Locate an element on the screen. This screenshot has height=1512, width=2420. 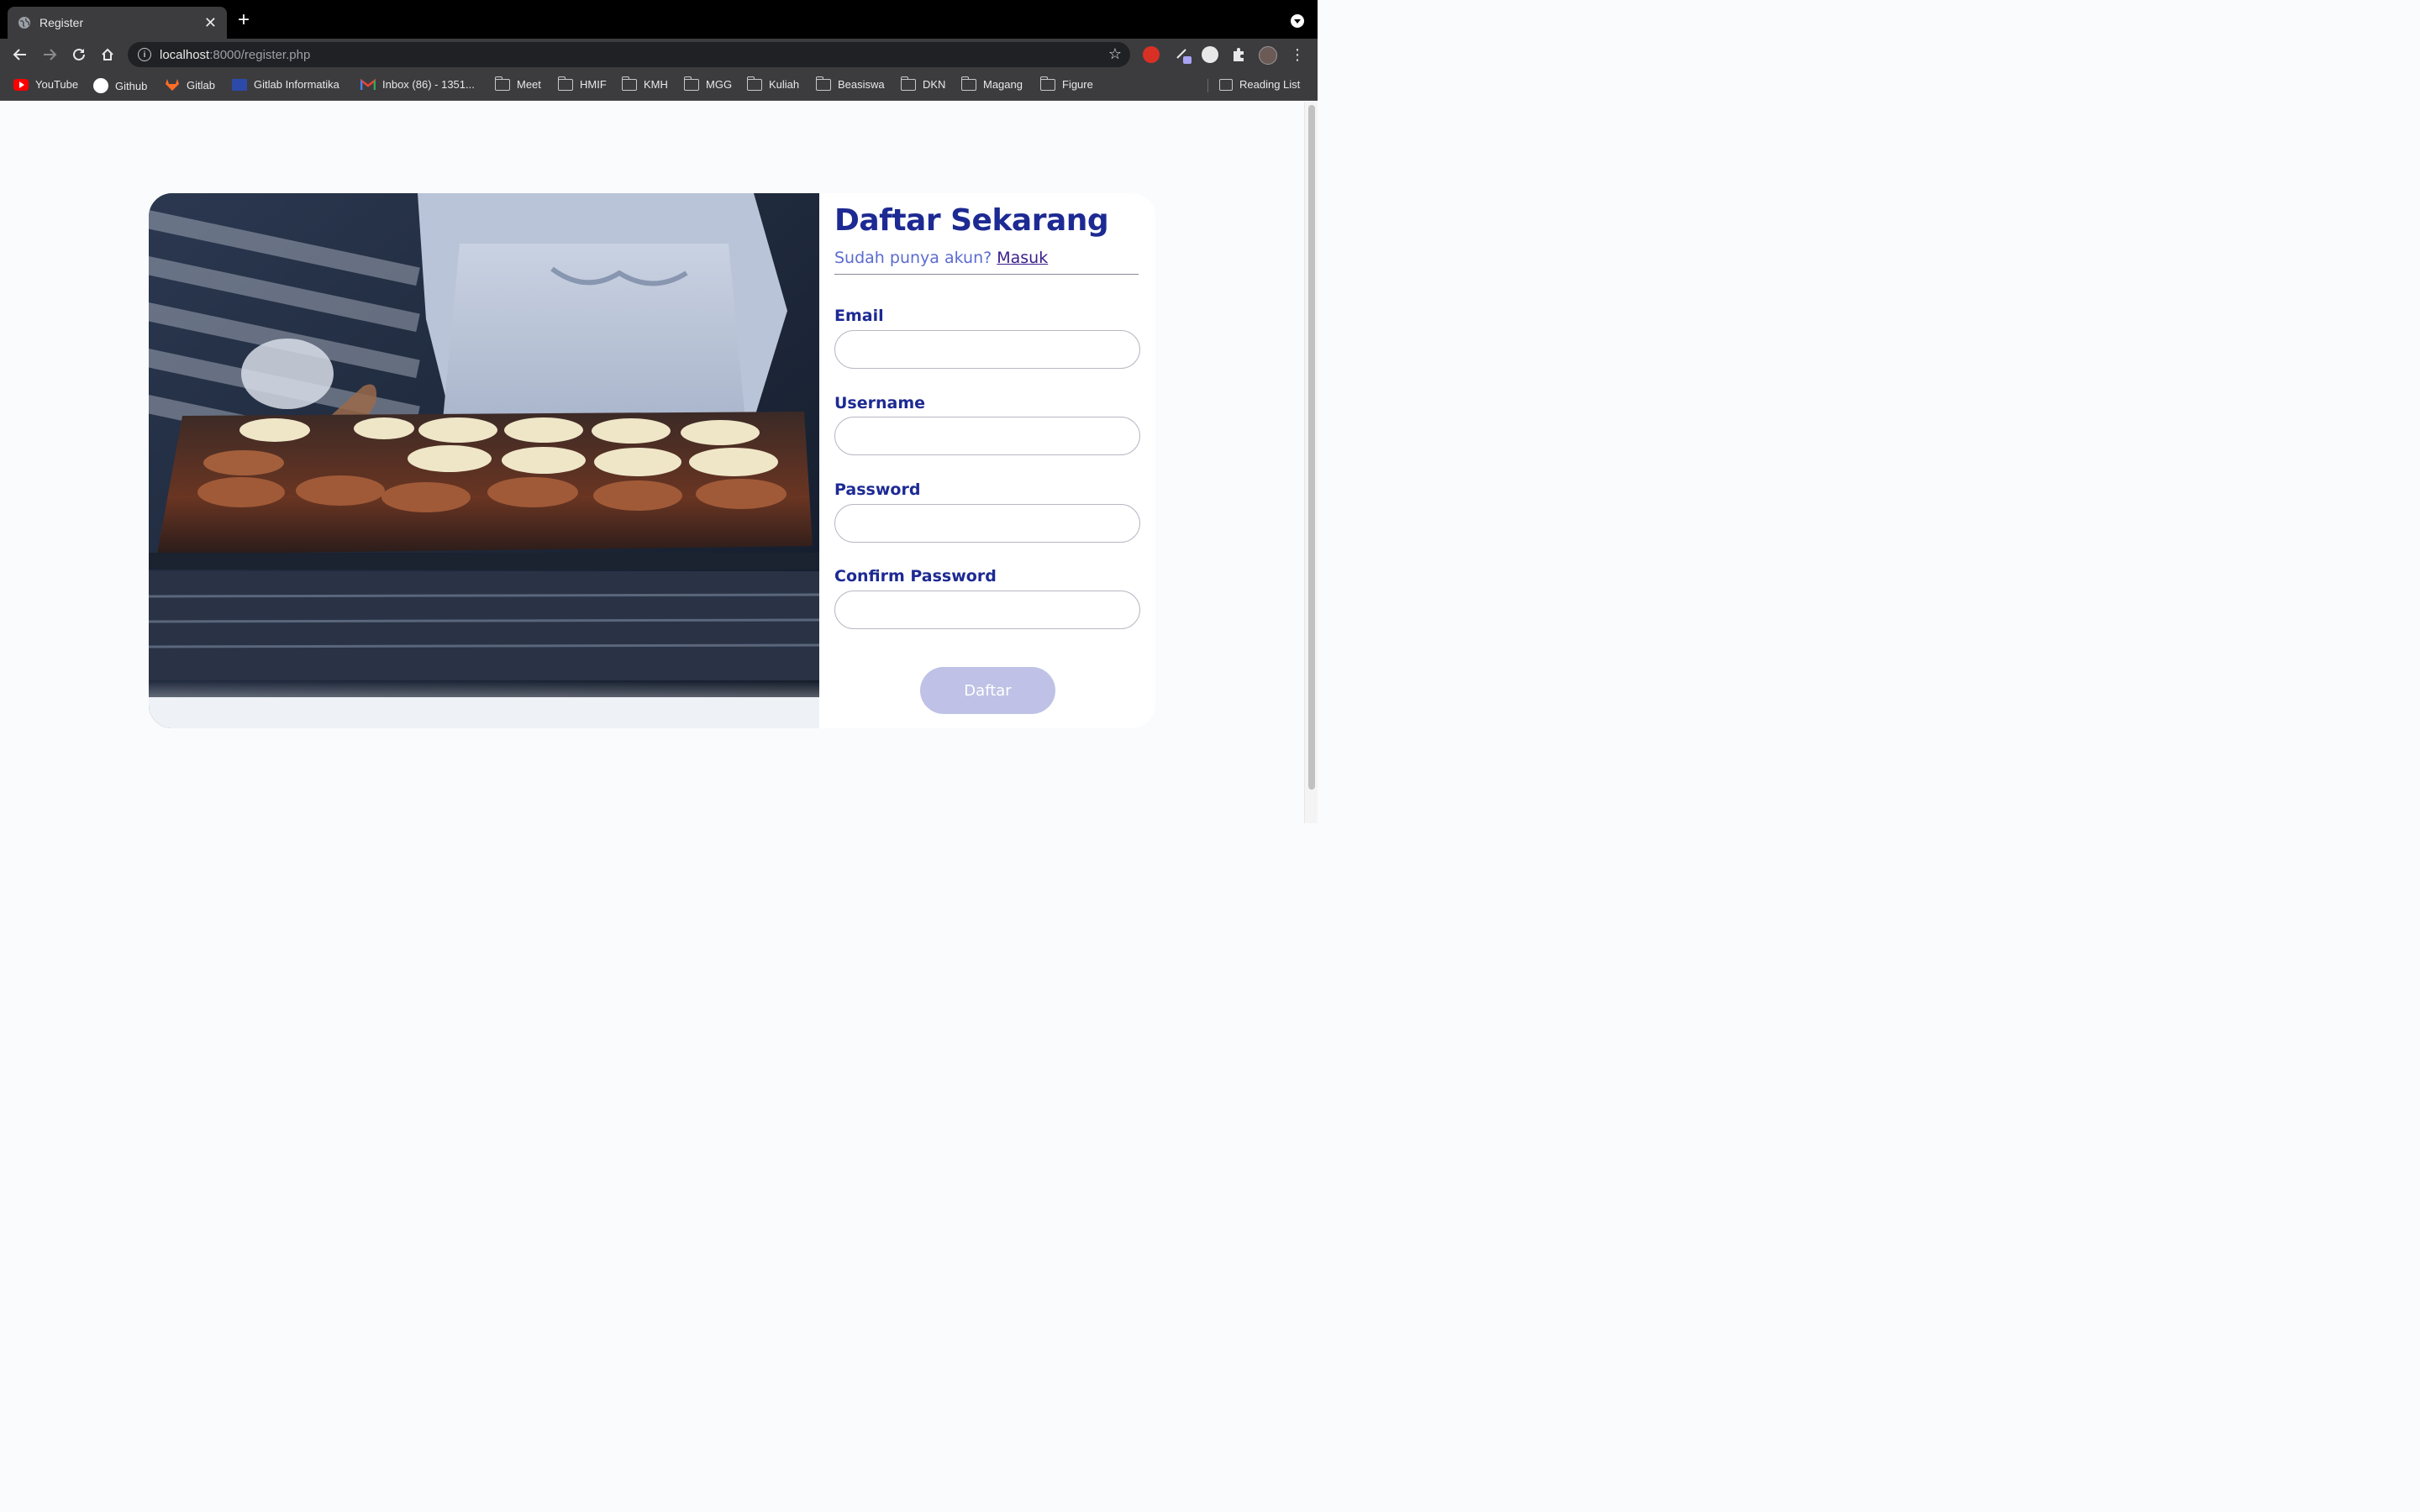
reading-list-label: Reading List is located at coordinates (1270, 84).